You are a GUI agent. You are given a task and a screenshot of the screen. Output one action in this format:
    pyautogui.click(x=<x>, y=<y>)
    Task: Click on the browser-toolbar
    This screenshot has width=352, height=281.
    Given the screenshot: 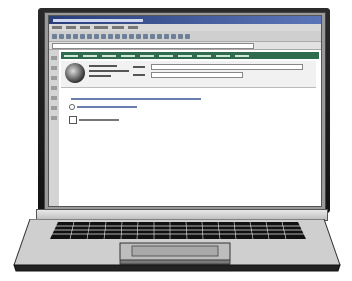 What is the action you would take?
    pyautogui.click(x=185, y=36)
    